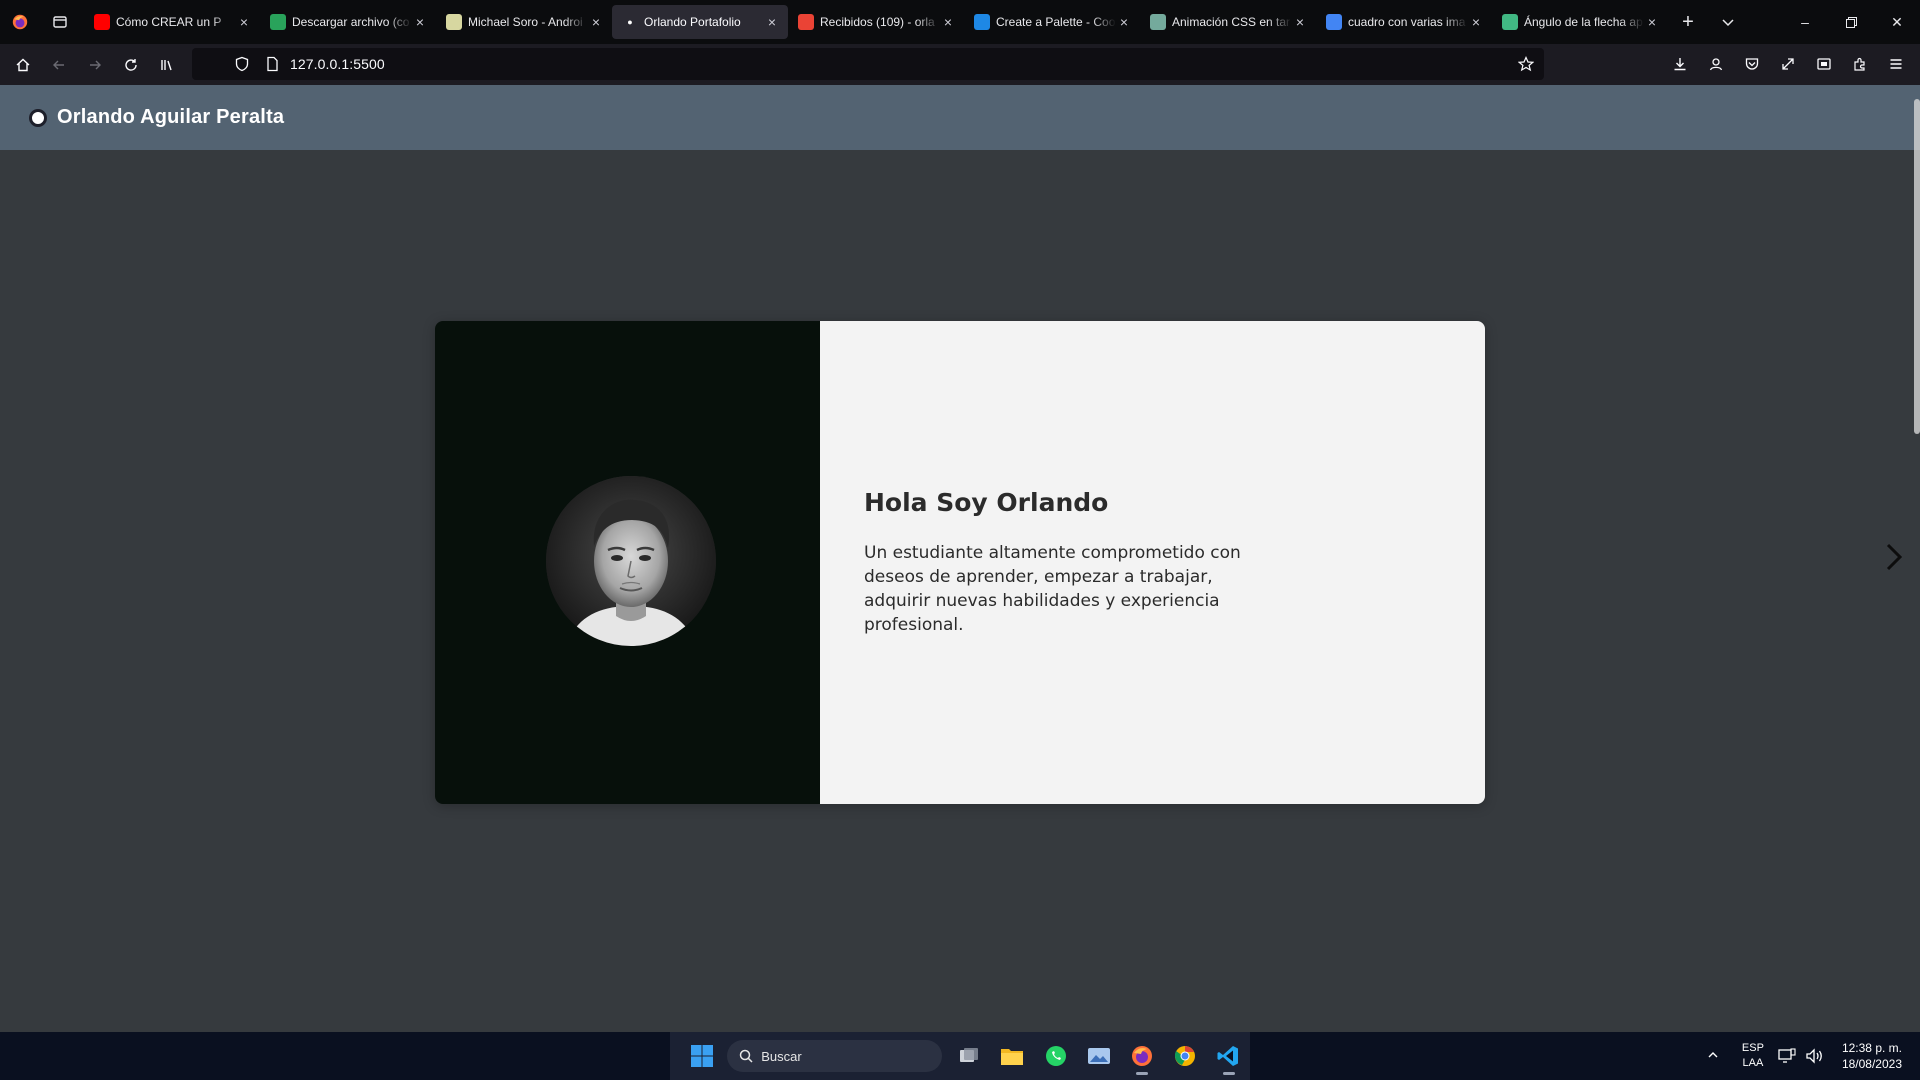 This screenshot has width=1920, height=1080. Describe the element at coordinates (1860, 64) in the screenshot. I see `extensions-icon` at that location.